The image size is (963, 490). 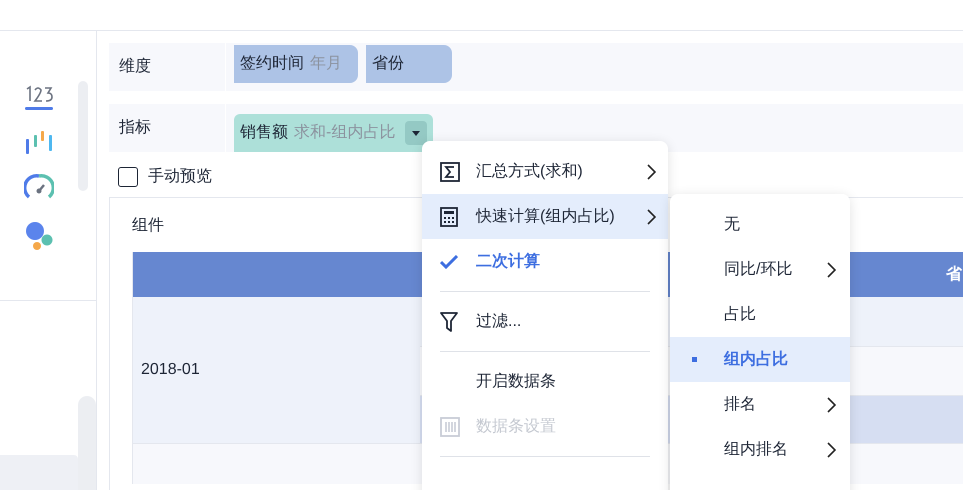 What do you see at coordinates (39, 236) in the screenshot?
I see `bubble-chart-icon` at bounding box center [39, 236].